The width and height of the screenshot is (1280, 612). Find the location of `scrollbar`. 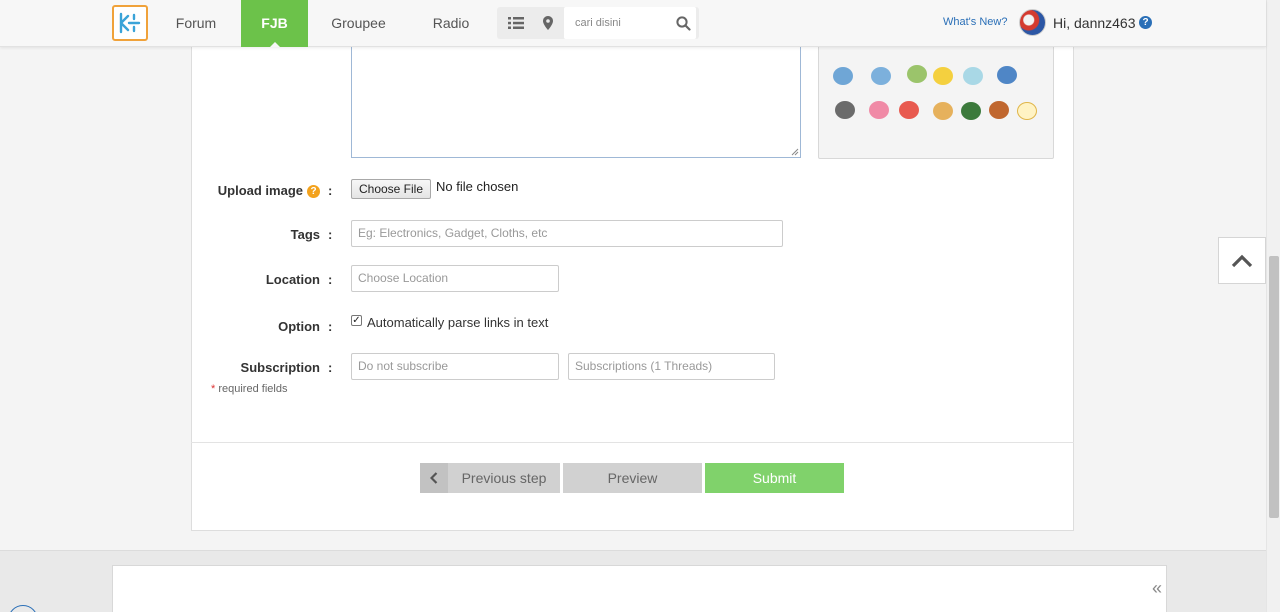

scrollbar is located at coordinates (1273, 306).